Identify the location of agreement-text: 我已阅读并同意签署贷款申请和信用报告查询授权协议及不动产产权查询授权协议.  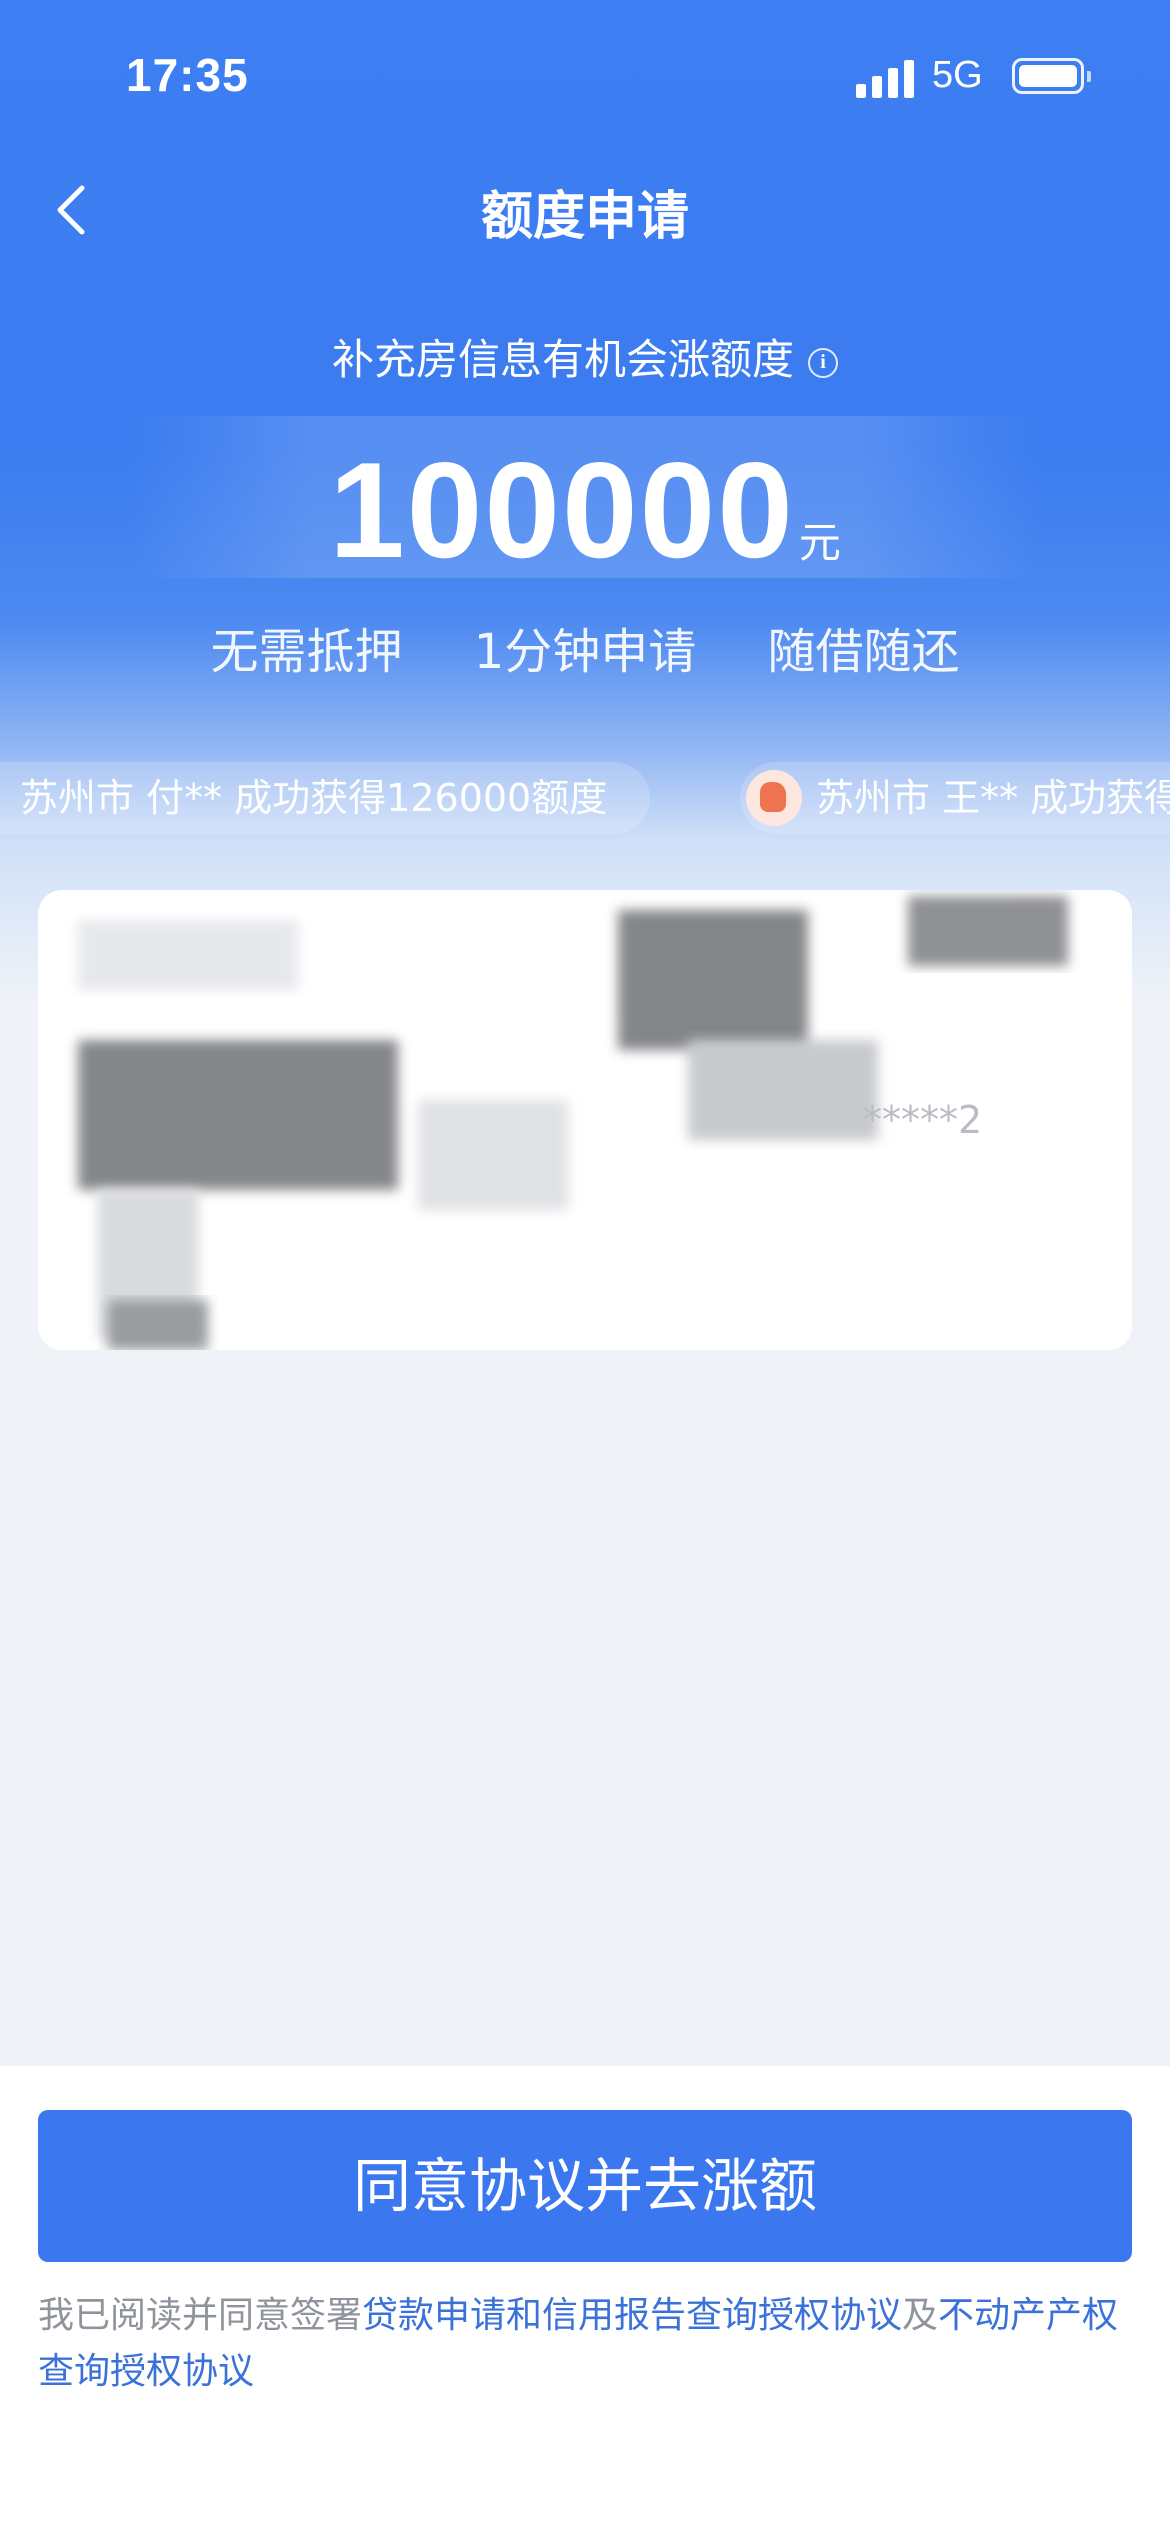
(585, 2344).